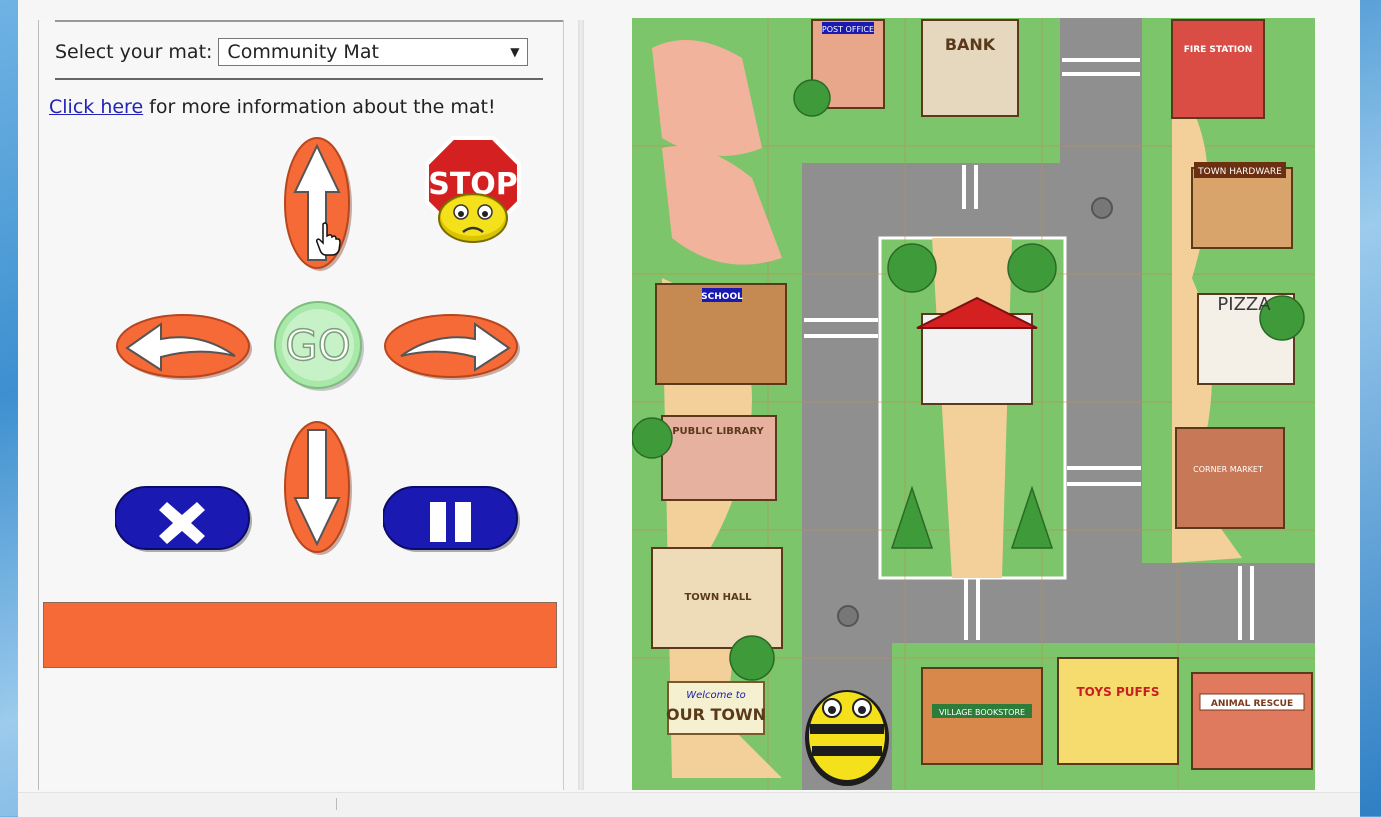 The height and width of the screenshot is (817, 1381). I want to click on bottom-tick, so click(336, 804).